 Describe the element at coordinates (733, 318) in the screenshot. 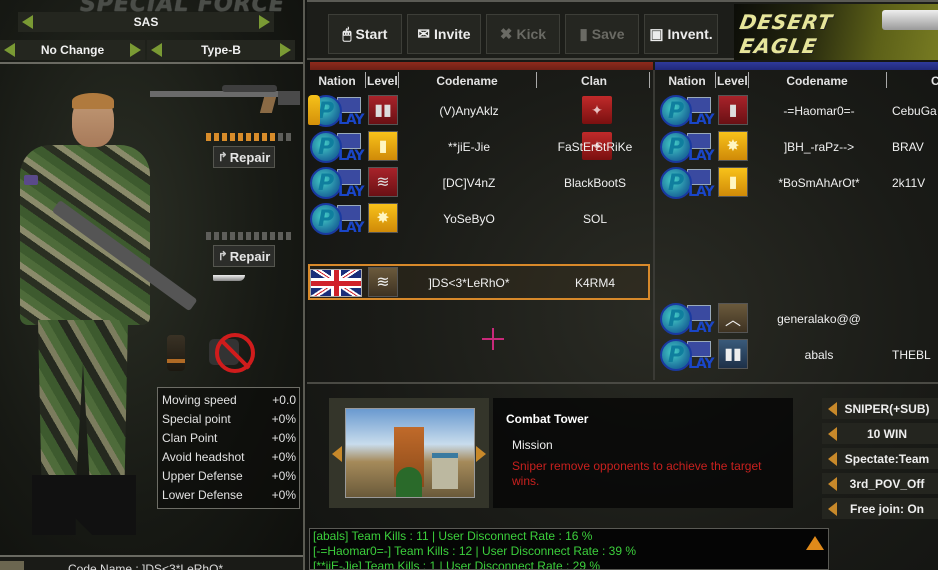

I see `rank-icon: ︿` at that location.